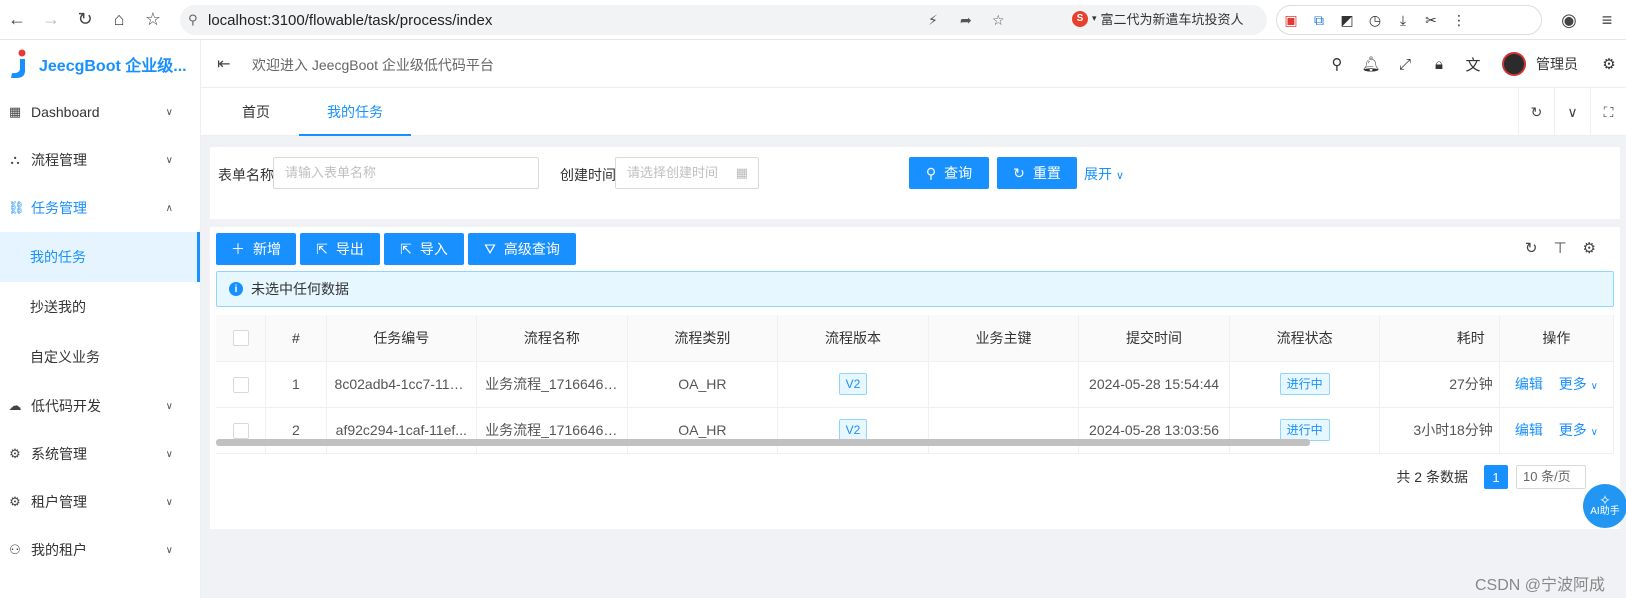  Describe the element at coordinates (998, 20) in the screenshot. I see `star-icon: ☆` at that location.